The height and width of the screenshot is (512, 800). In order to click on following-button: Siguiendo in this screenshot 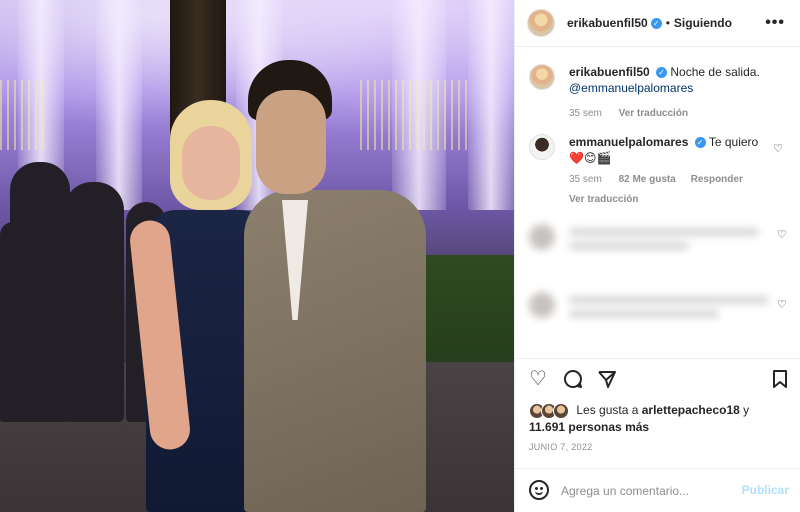, I will do `click(703, 23)`.